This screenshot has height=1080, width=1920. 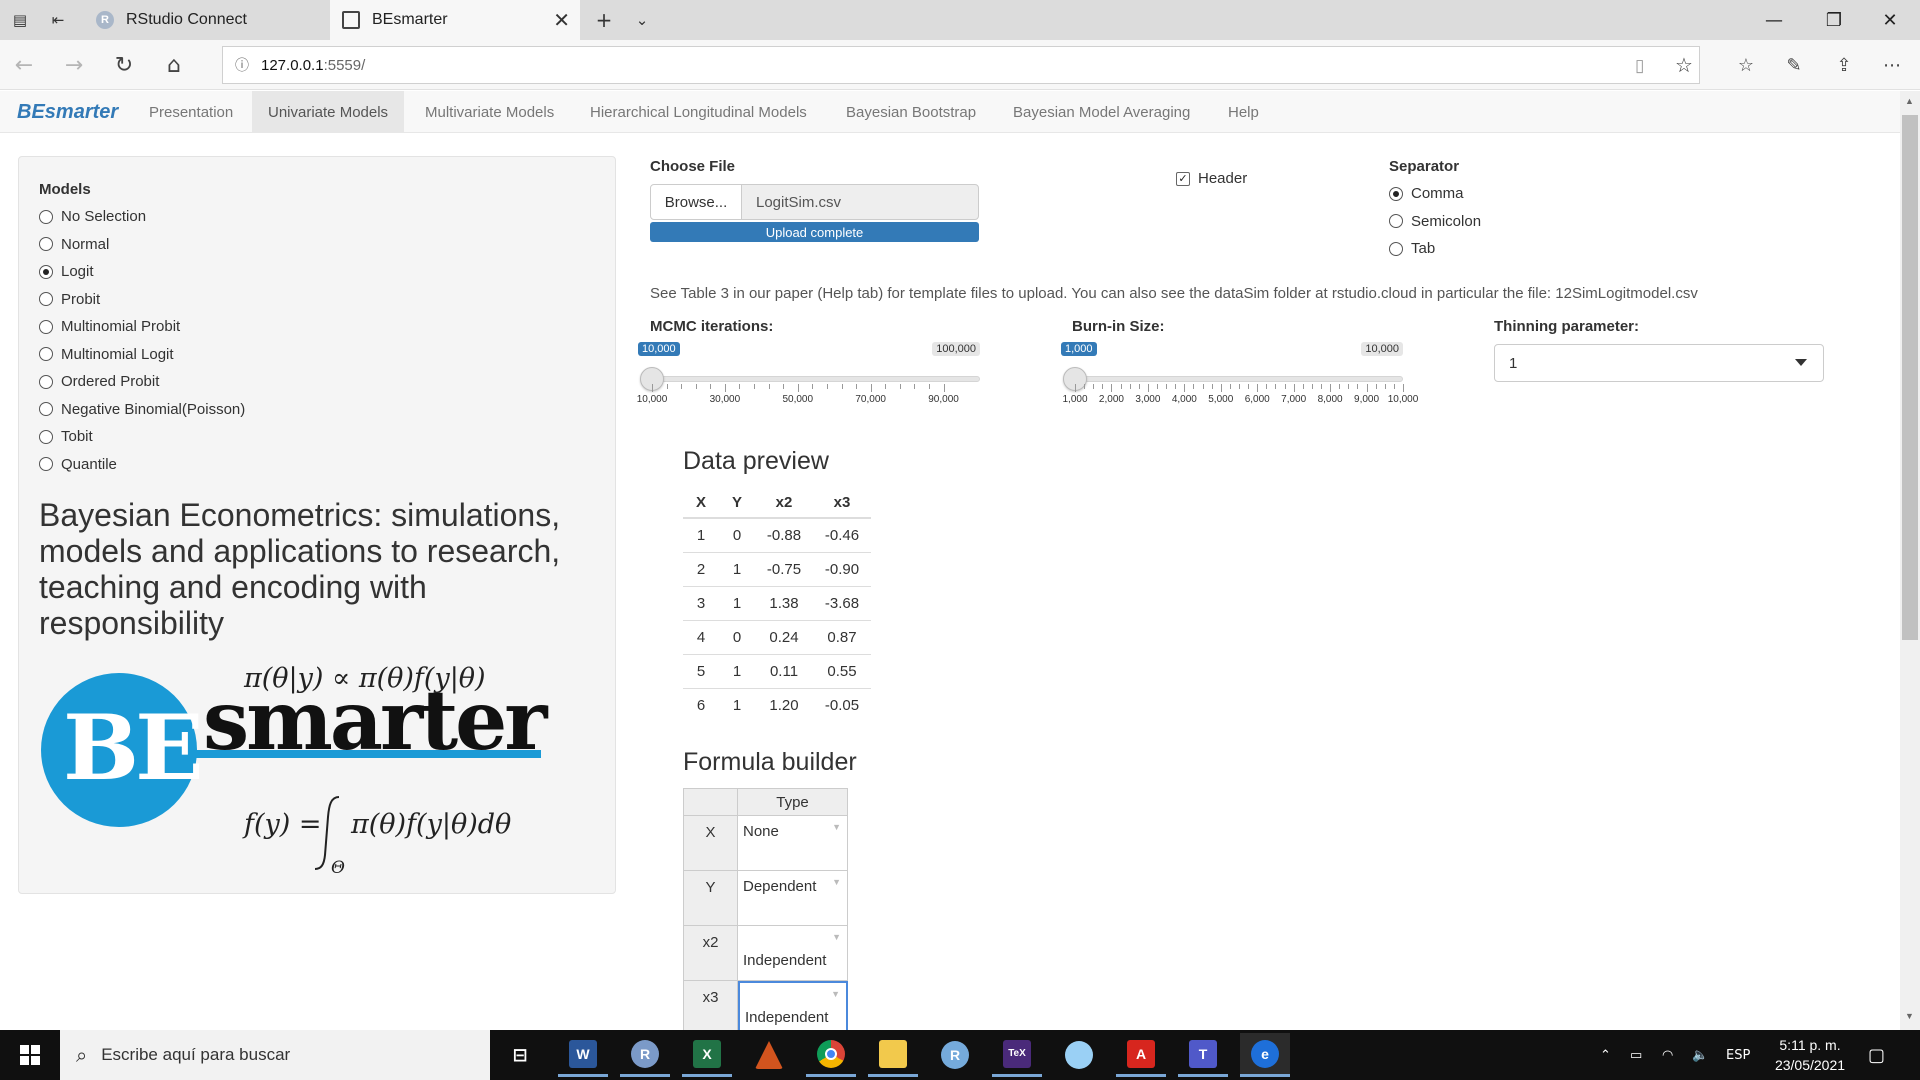 I want to click on header-checkbox-row: ✓ Header, so click(x=1211, y=178).